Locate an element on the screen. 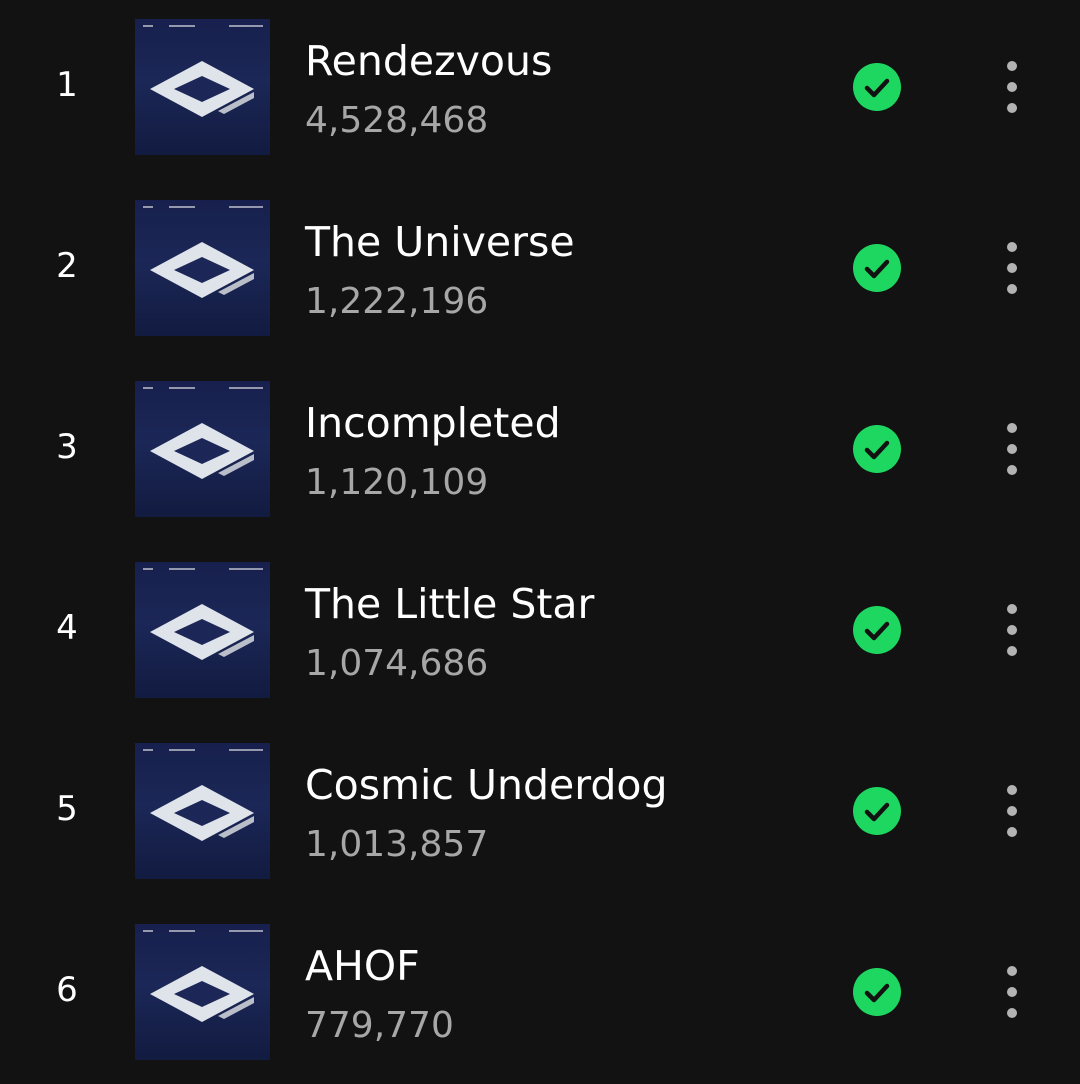 This screenshot has height=1084, width=1080. track-number: 2 is located at coordinates (67, 266).